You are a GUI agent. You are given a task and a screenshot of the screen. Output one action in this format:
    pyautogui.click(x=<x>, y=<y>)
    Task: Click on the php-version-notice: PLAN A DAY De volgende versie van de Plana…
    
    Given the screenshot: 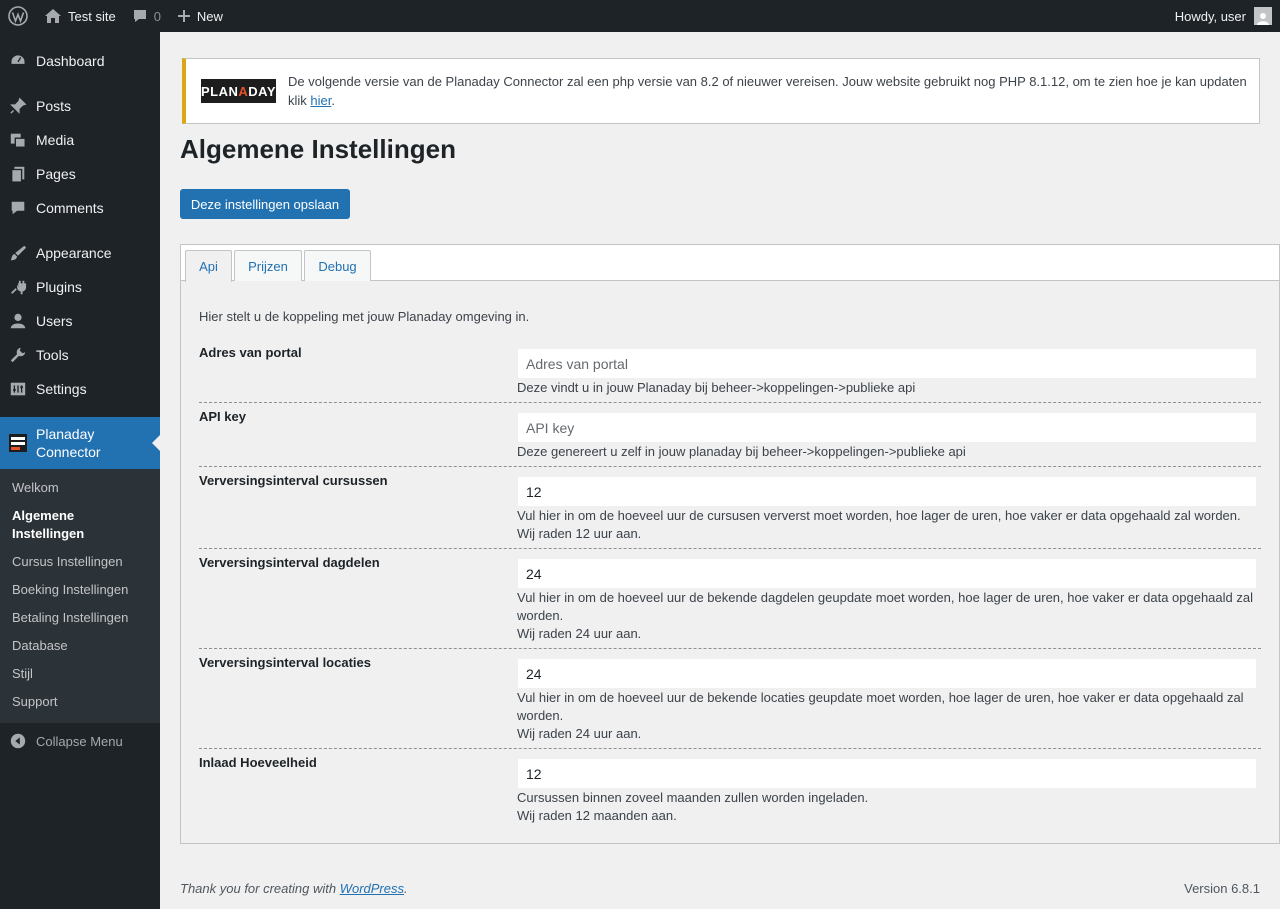 What is the action you would take?
    pyautogui.click(x=721, y=91)
    